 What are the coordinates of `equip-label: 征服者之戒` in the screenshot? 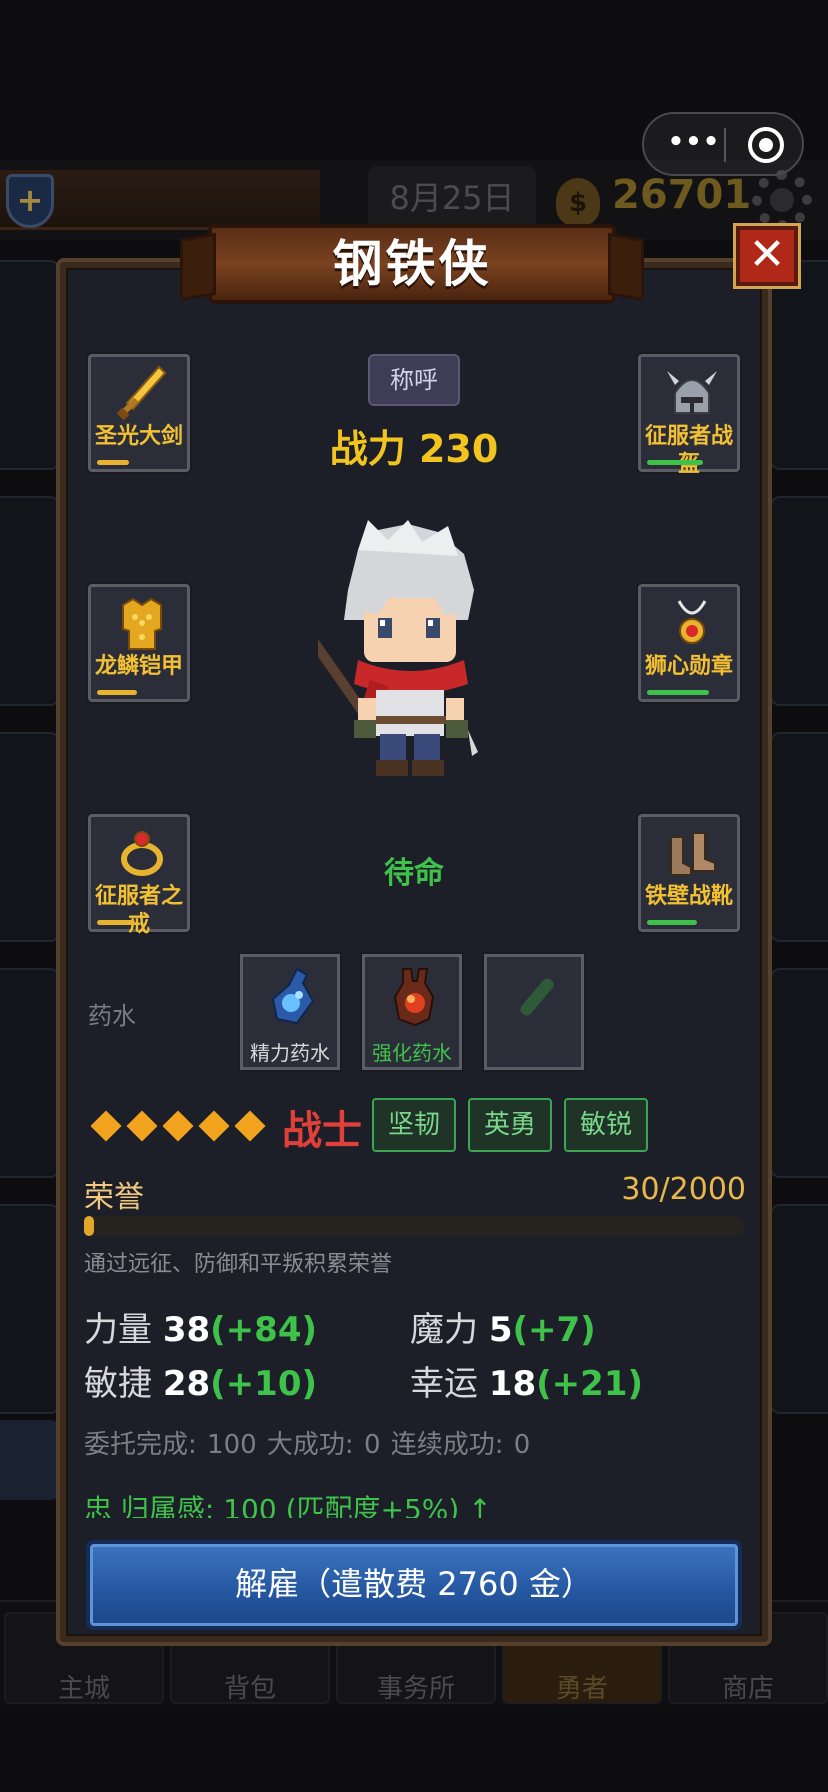 It's located at (138, 910).